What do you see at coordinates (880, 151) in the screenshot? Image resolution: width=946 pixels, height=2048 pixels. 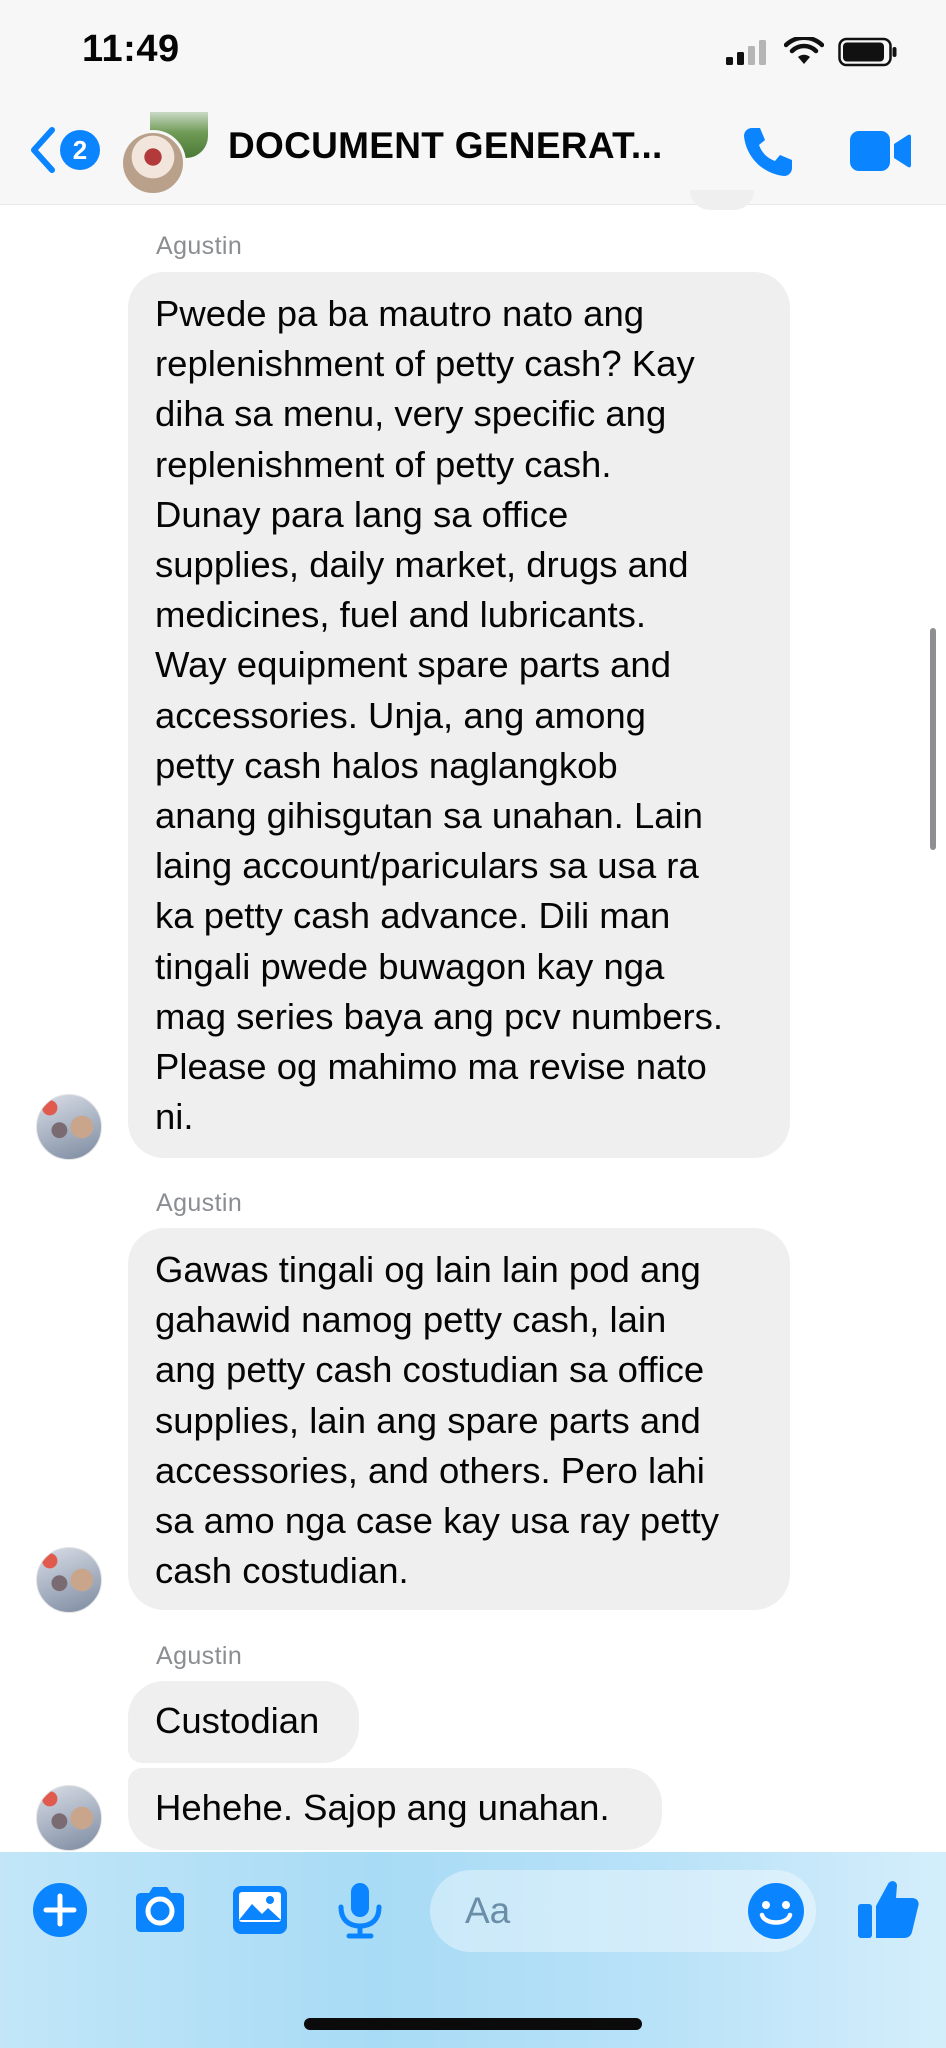 I see `video-camera-icon` at bounding box center [880, 151].